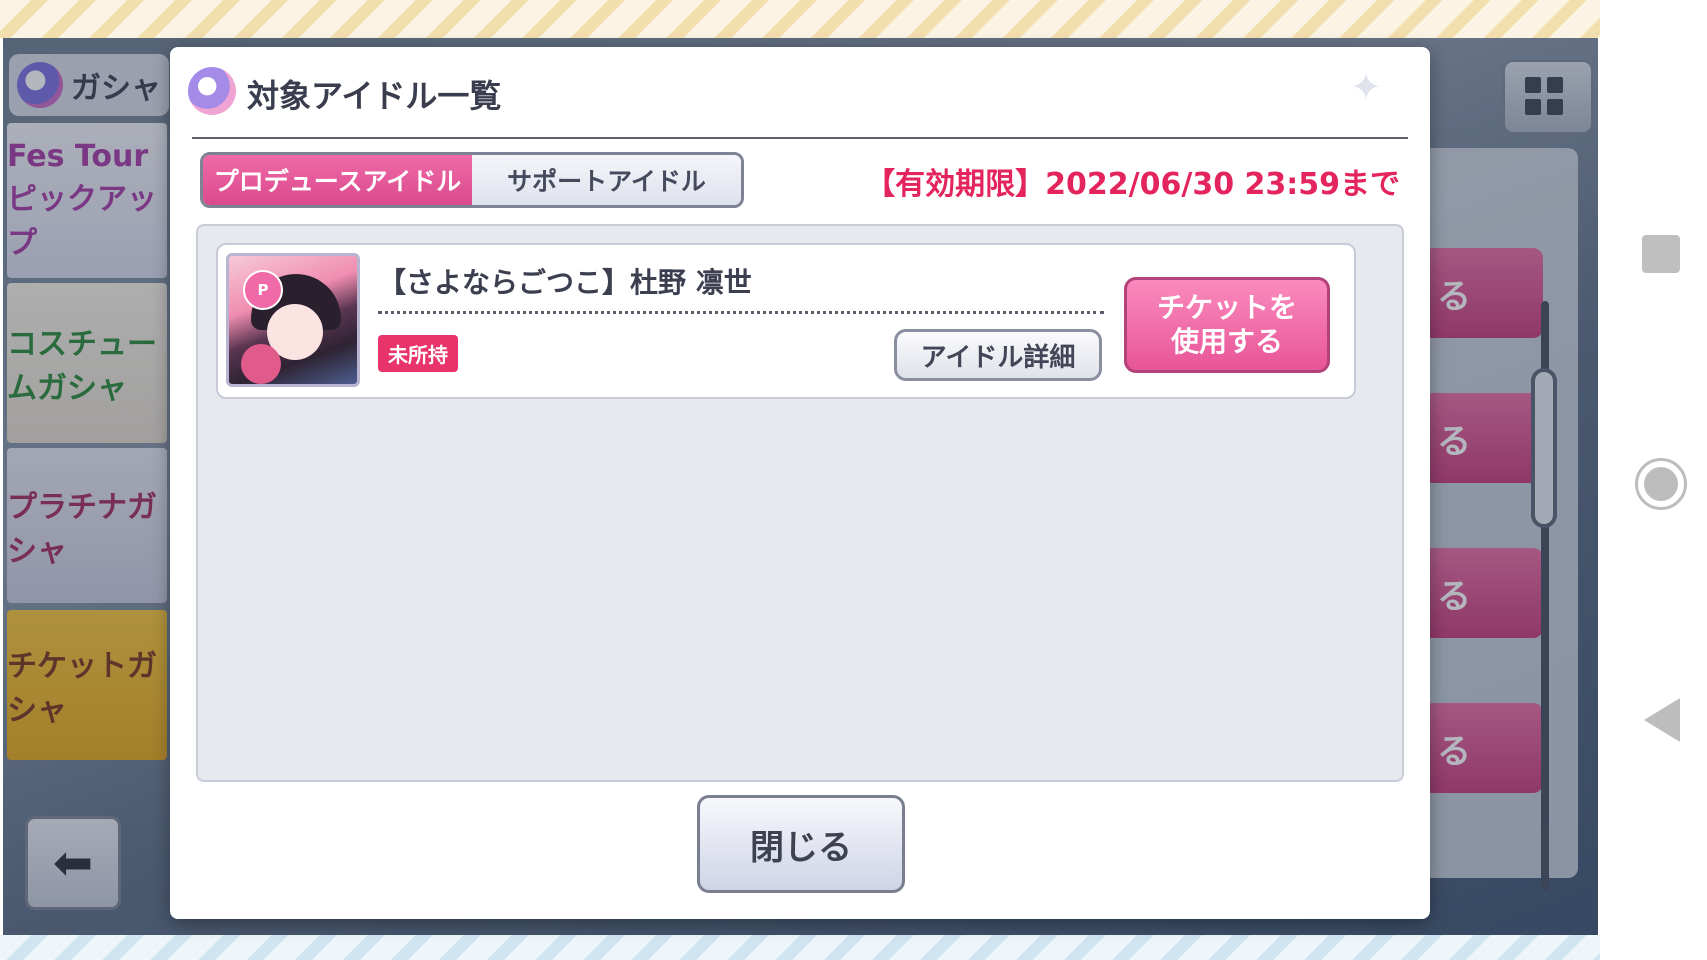 The height and width of the screenshot is (960, 1707). What do you see at coordinates (1366, 87) in the screenshot?
I see `sparkle-icon: ✦` at bounding box center [1366, 87].